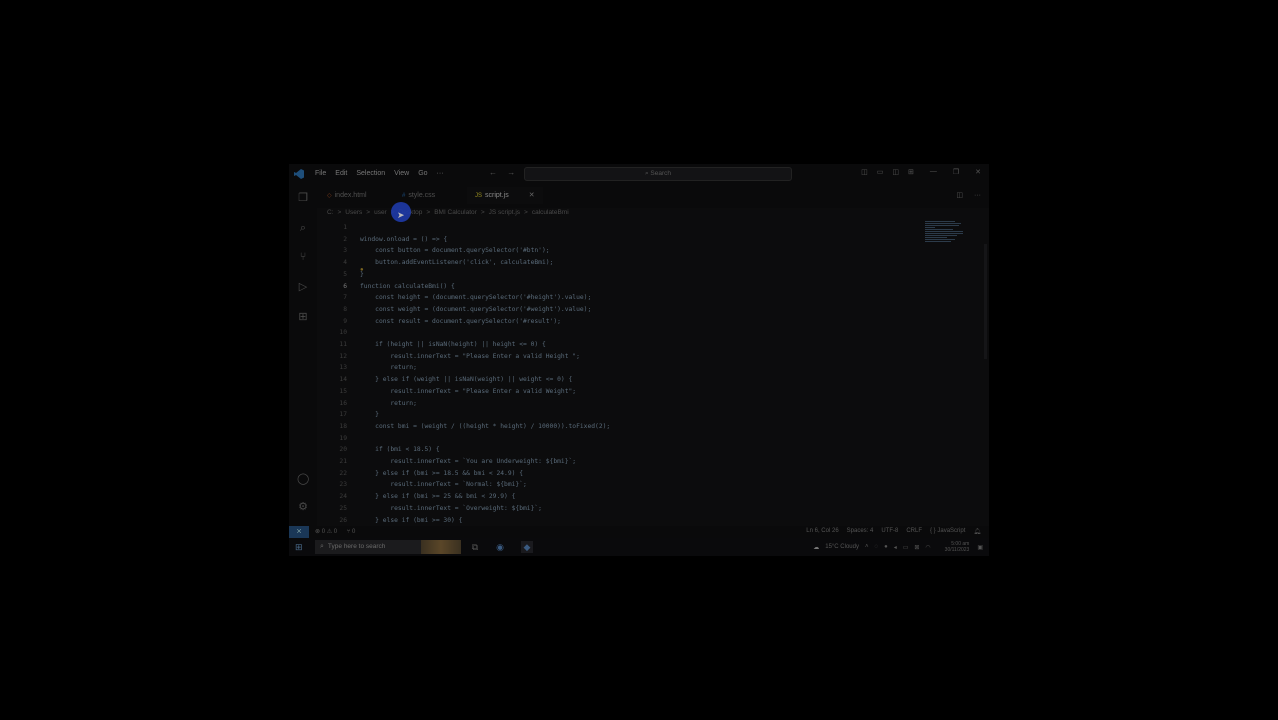 Image resolution: width=1278 pixels, height=720 pixels. Describe the element at coordinates (351, 532) in the screenshot. I see `ports-status: ⑂ 0` at that location.